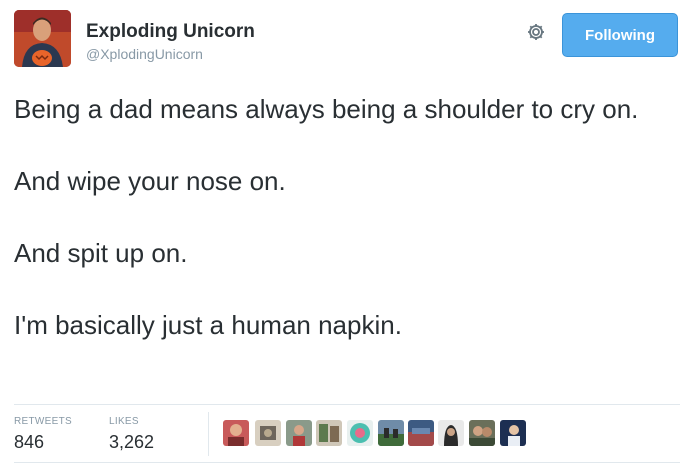  I want to click on profile-photo-icon, so click(42, 38).